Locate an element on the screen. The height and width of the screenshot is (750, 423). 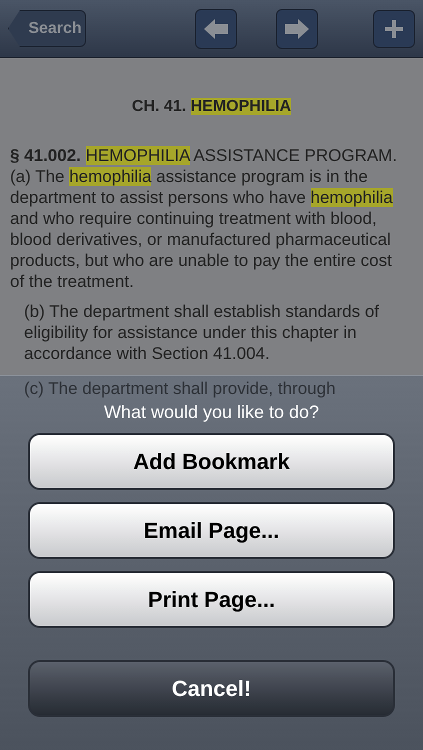
plus-icon is located at coordinates (394, 29).